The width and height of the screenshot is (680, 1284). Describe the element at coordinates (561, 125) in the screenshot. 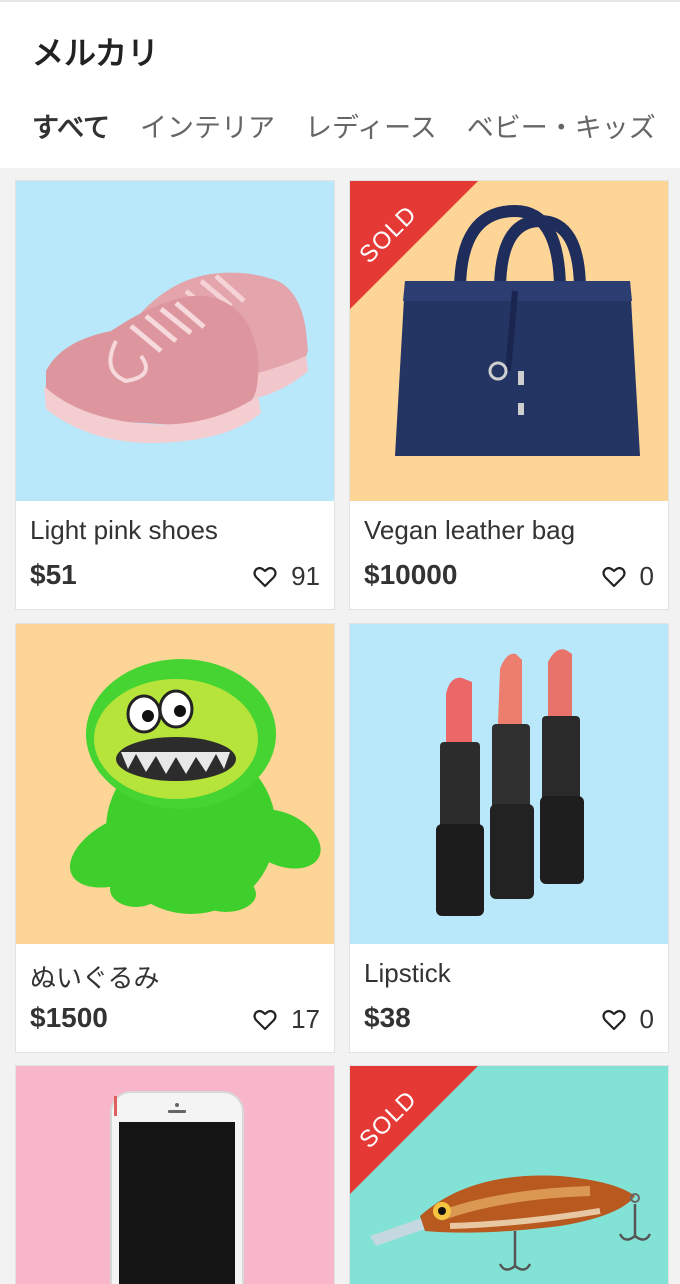

I see `tab-baby-kids: ベビー・キッズ` at that location.